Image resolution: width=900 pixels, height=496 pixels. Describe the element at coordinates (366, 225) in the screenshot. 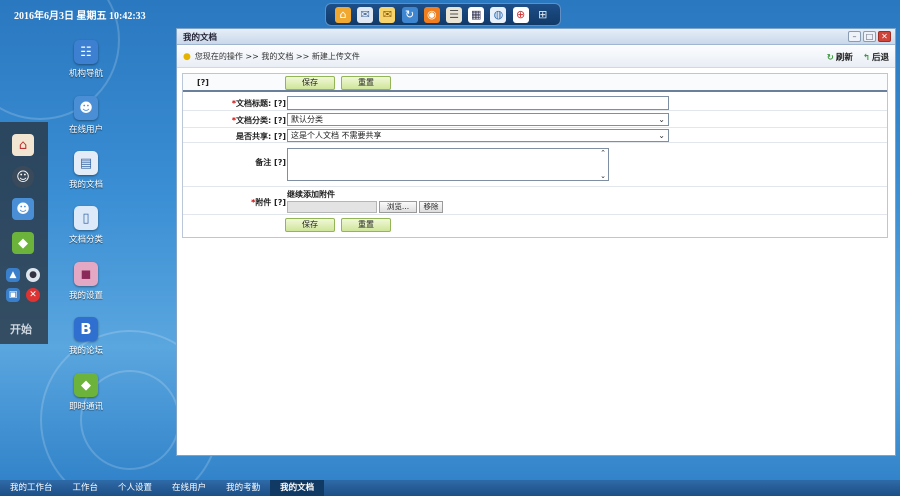

I see `reset-button: 重置` at that location.